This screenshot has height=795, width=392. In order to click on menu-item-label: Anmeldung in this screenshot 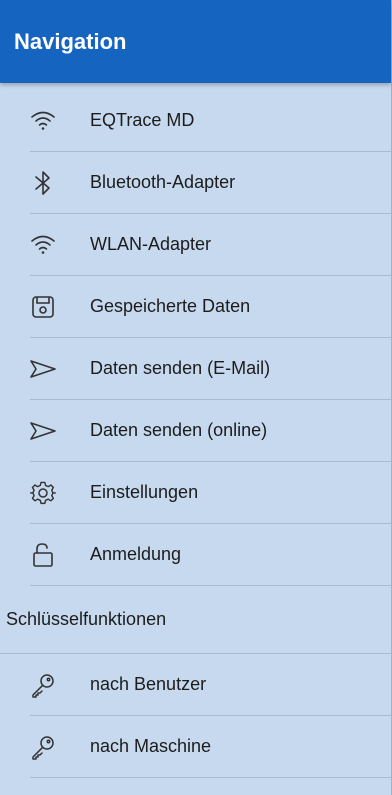, I will do `click(136, 554)`.